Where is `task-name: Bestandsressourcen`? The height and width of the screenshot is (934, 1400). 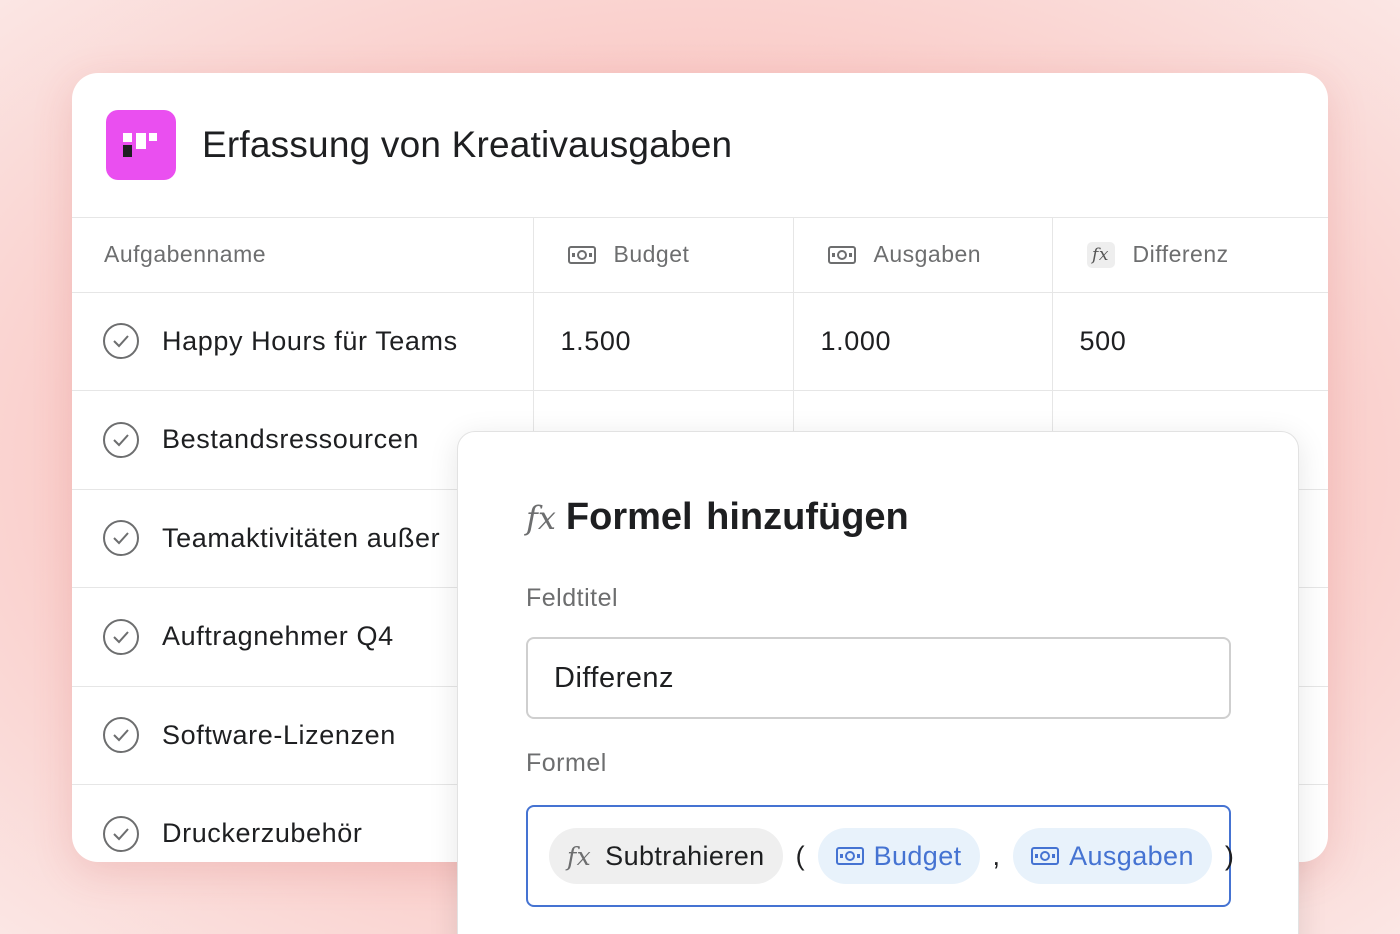 task-name: Bestandsressourcen is located at coordinates (290, 439).